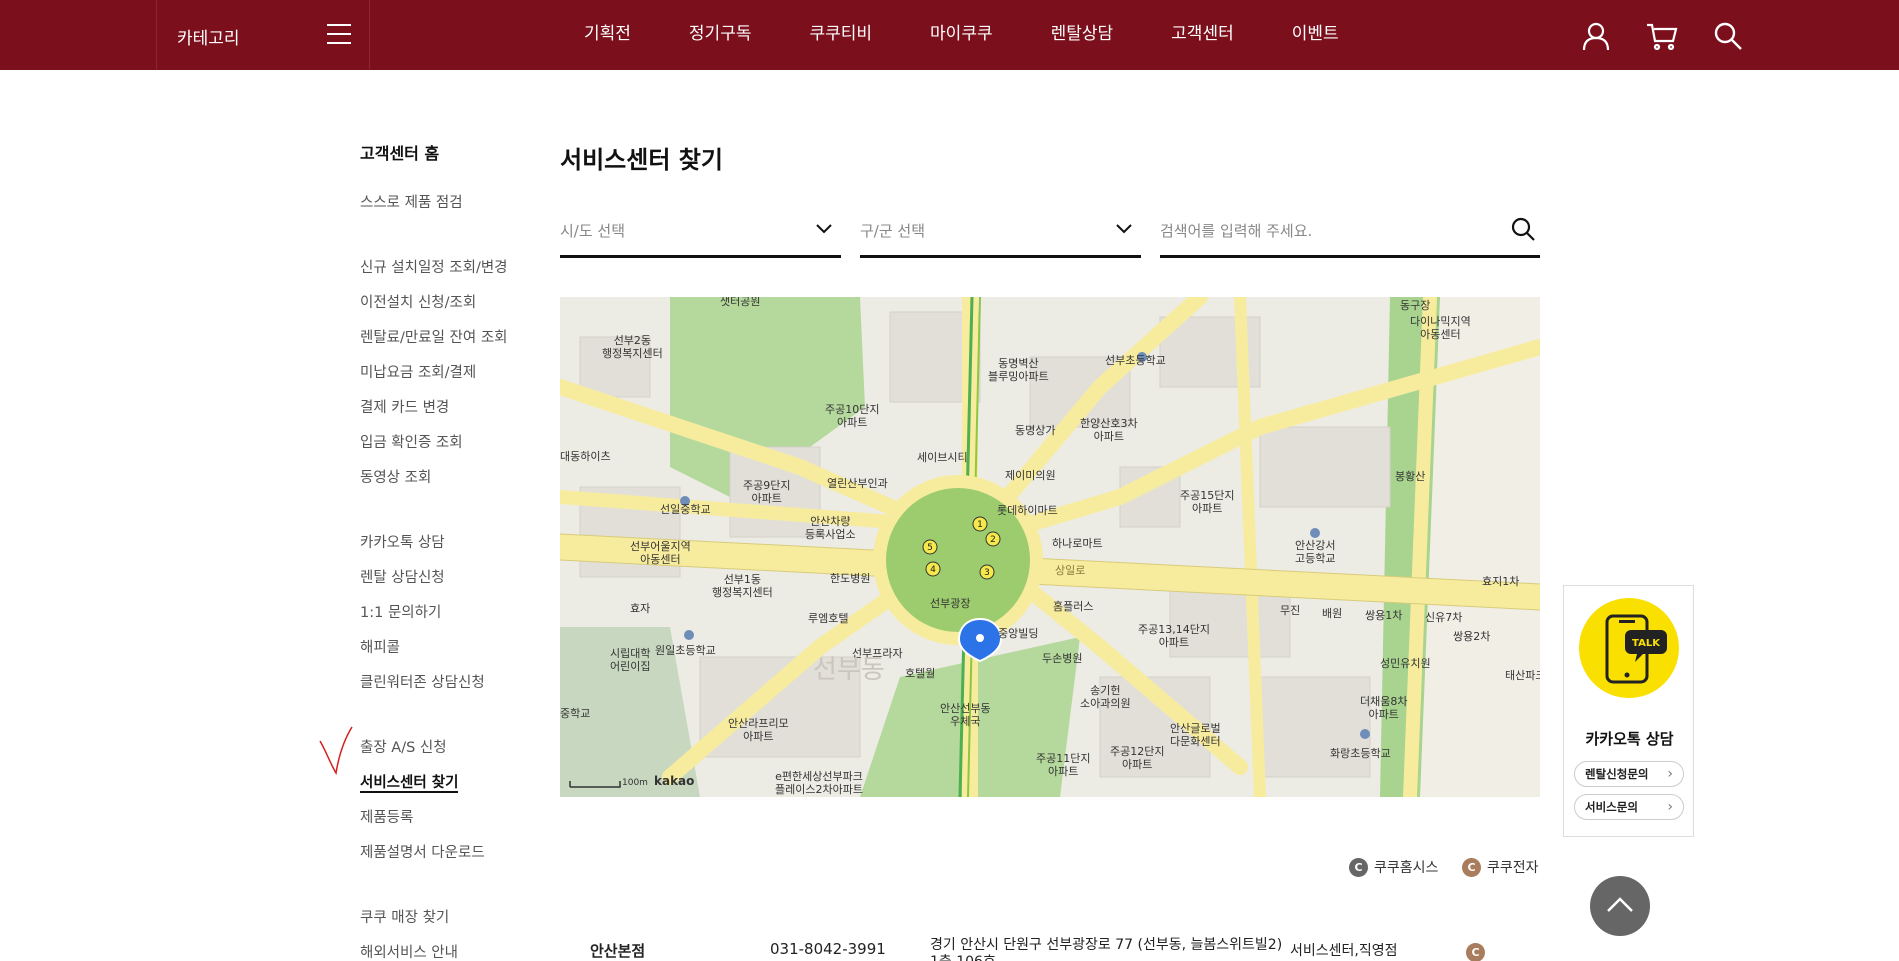  I want to click on nav-item-event: 이벤트, so click(1315, 35).